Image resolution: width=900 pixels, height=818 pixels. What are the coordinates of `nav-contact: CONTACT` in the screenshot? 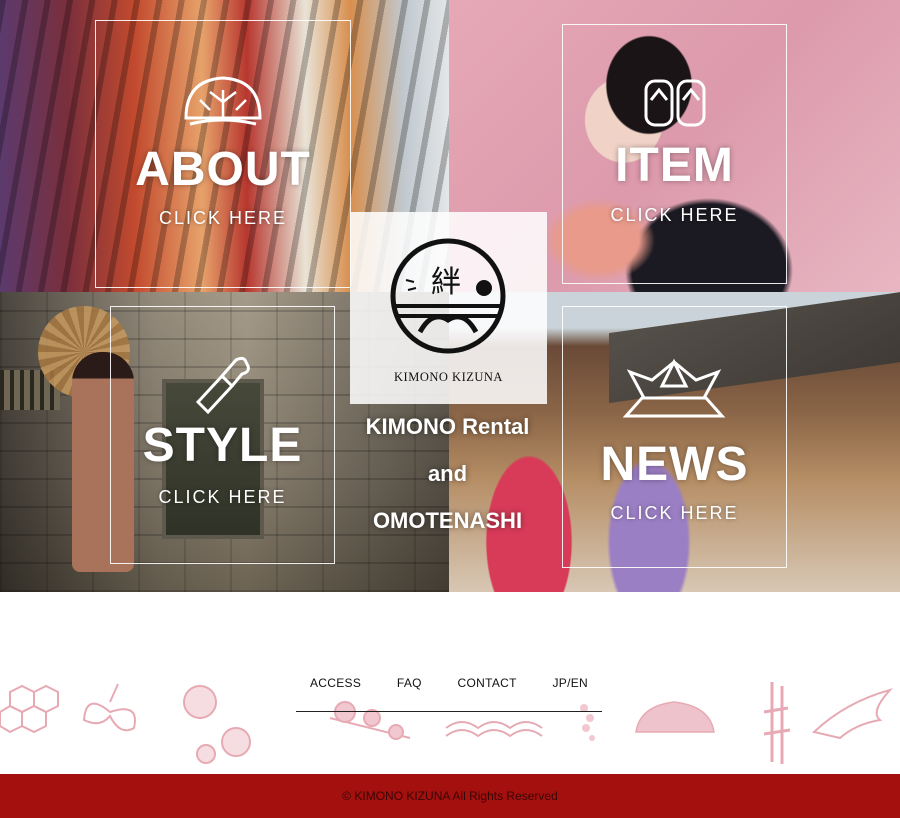 It's located at (487, 691).